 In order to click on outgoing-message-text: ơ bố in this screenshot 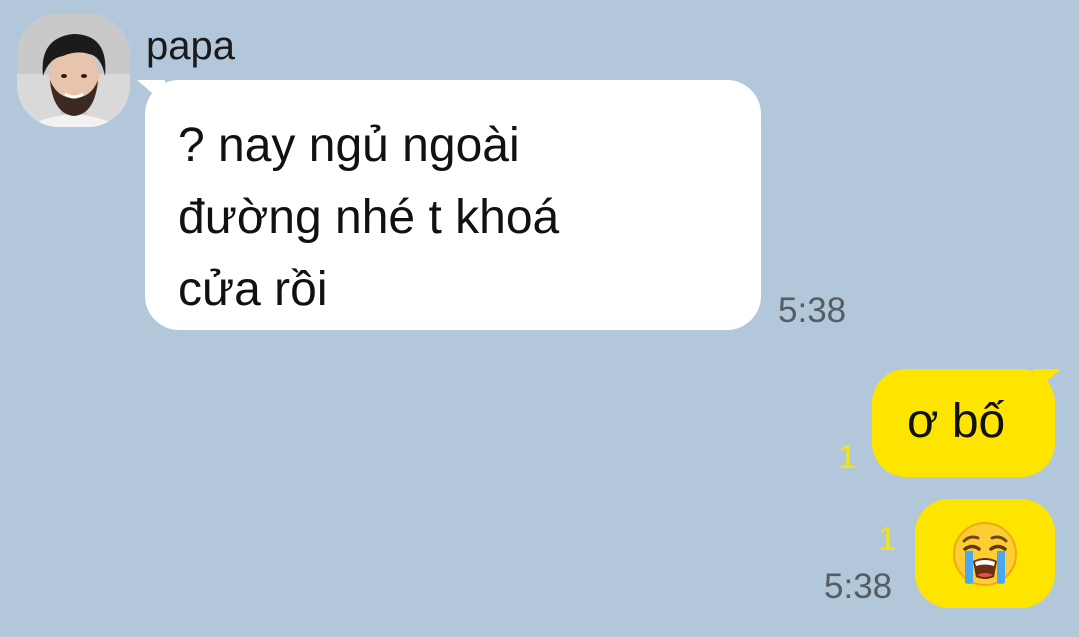, I will do `click(956, 421)`.